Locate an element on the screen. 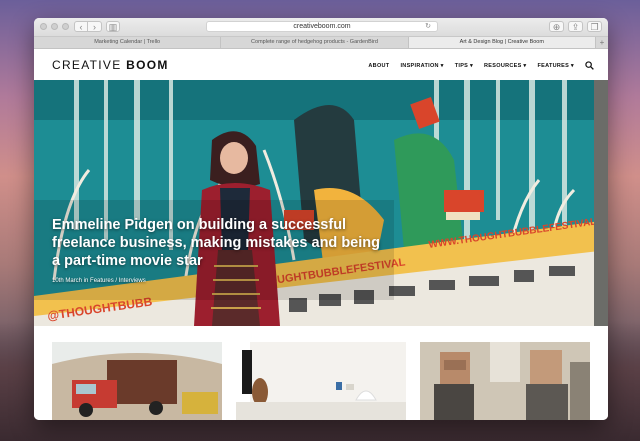 This screenshot has height=441, width=640. article-card-truck is located at coordinates (137, 381).